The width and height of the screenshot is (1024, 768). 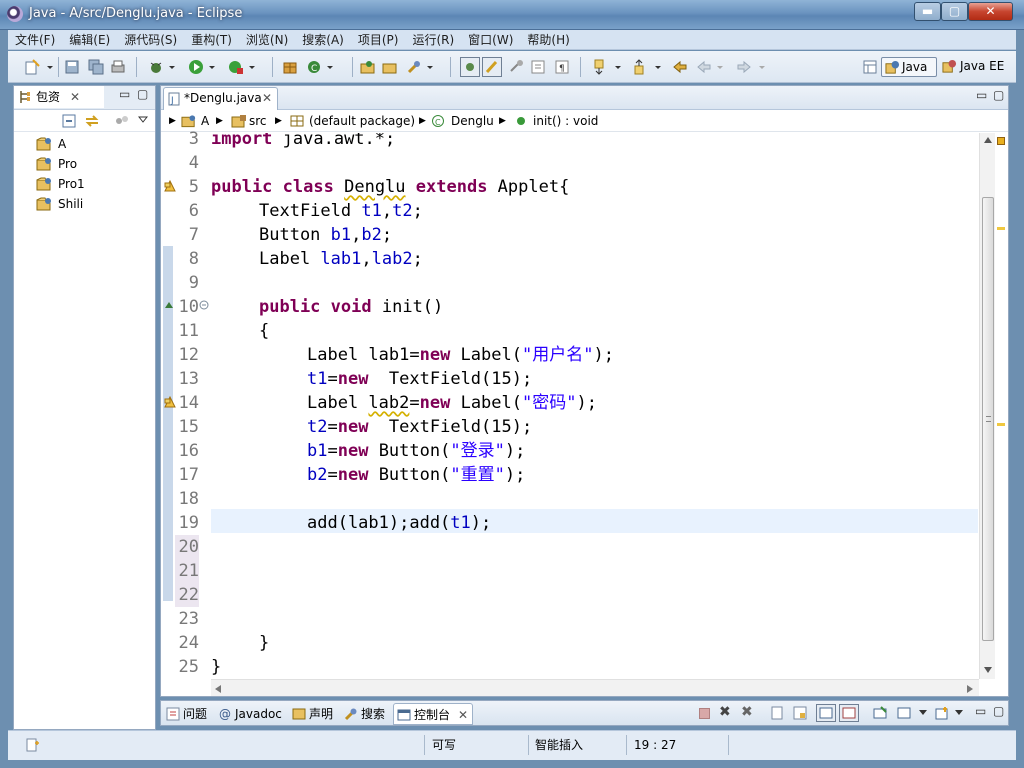 I want to click on breadcrumb-src: src, so click(x=258, y=121).